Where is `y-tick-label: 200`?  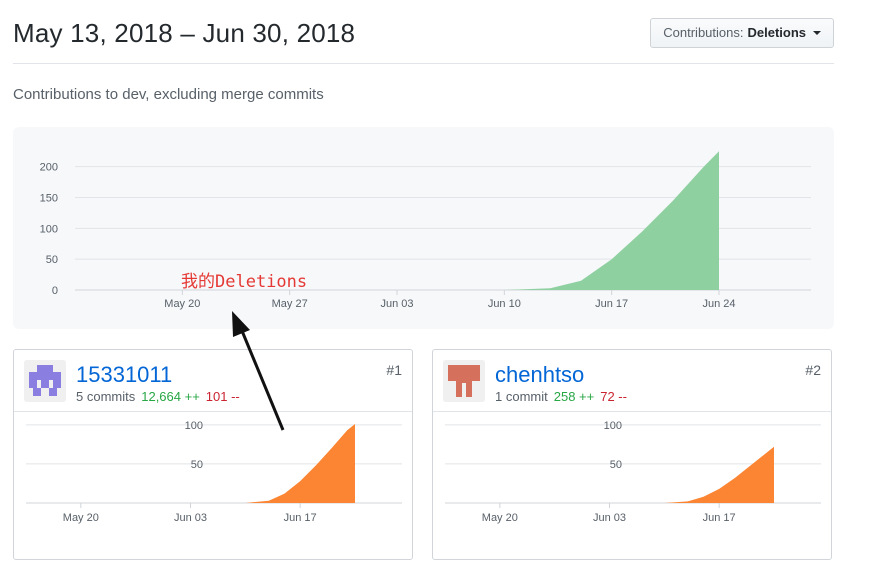 y-tick-label: 200 is located at coordinates (49, 168).